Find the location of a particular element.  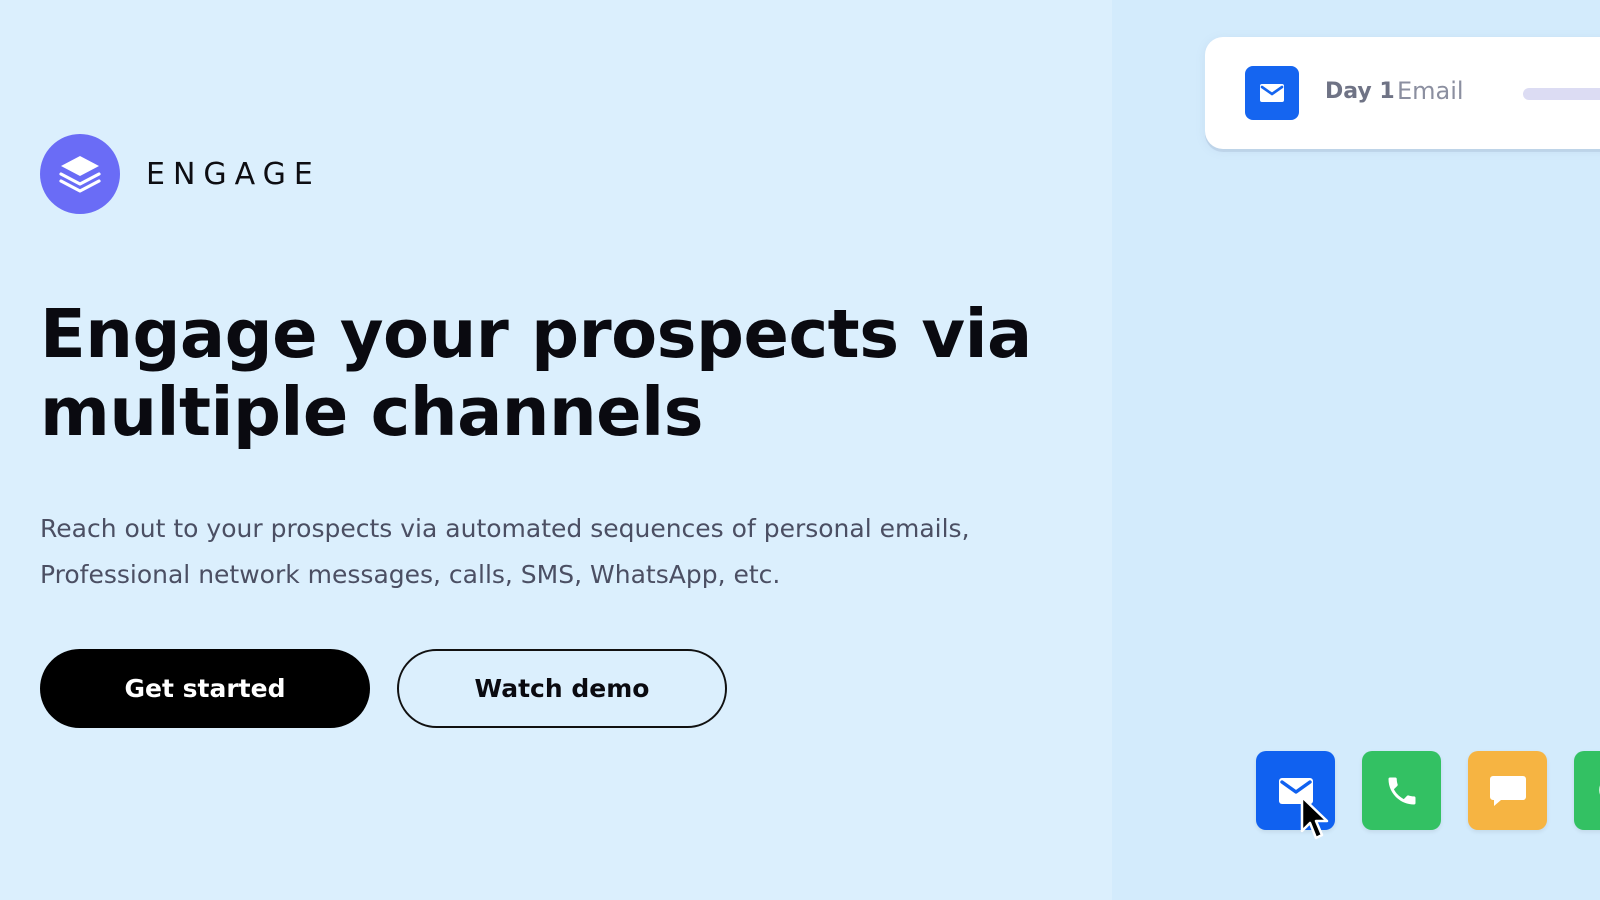

channel-call-button is located at coordinates (1401, 790).